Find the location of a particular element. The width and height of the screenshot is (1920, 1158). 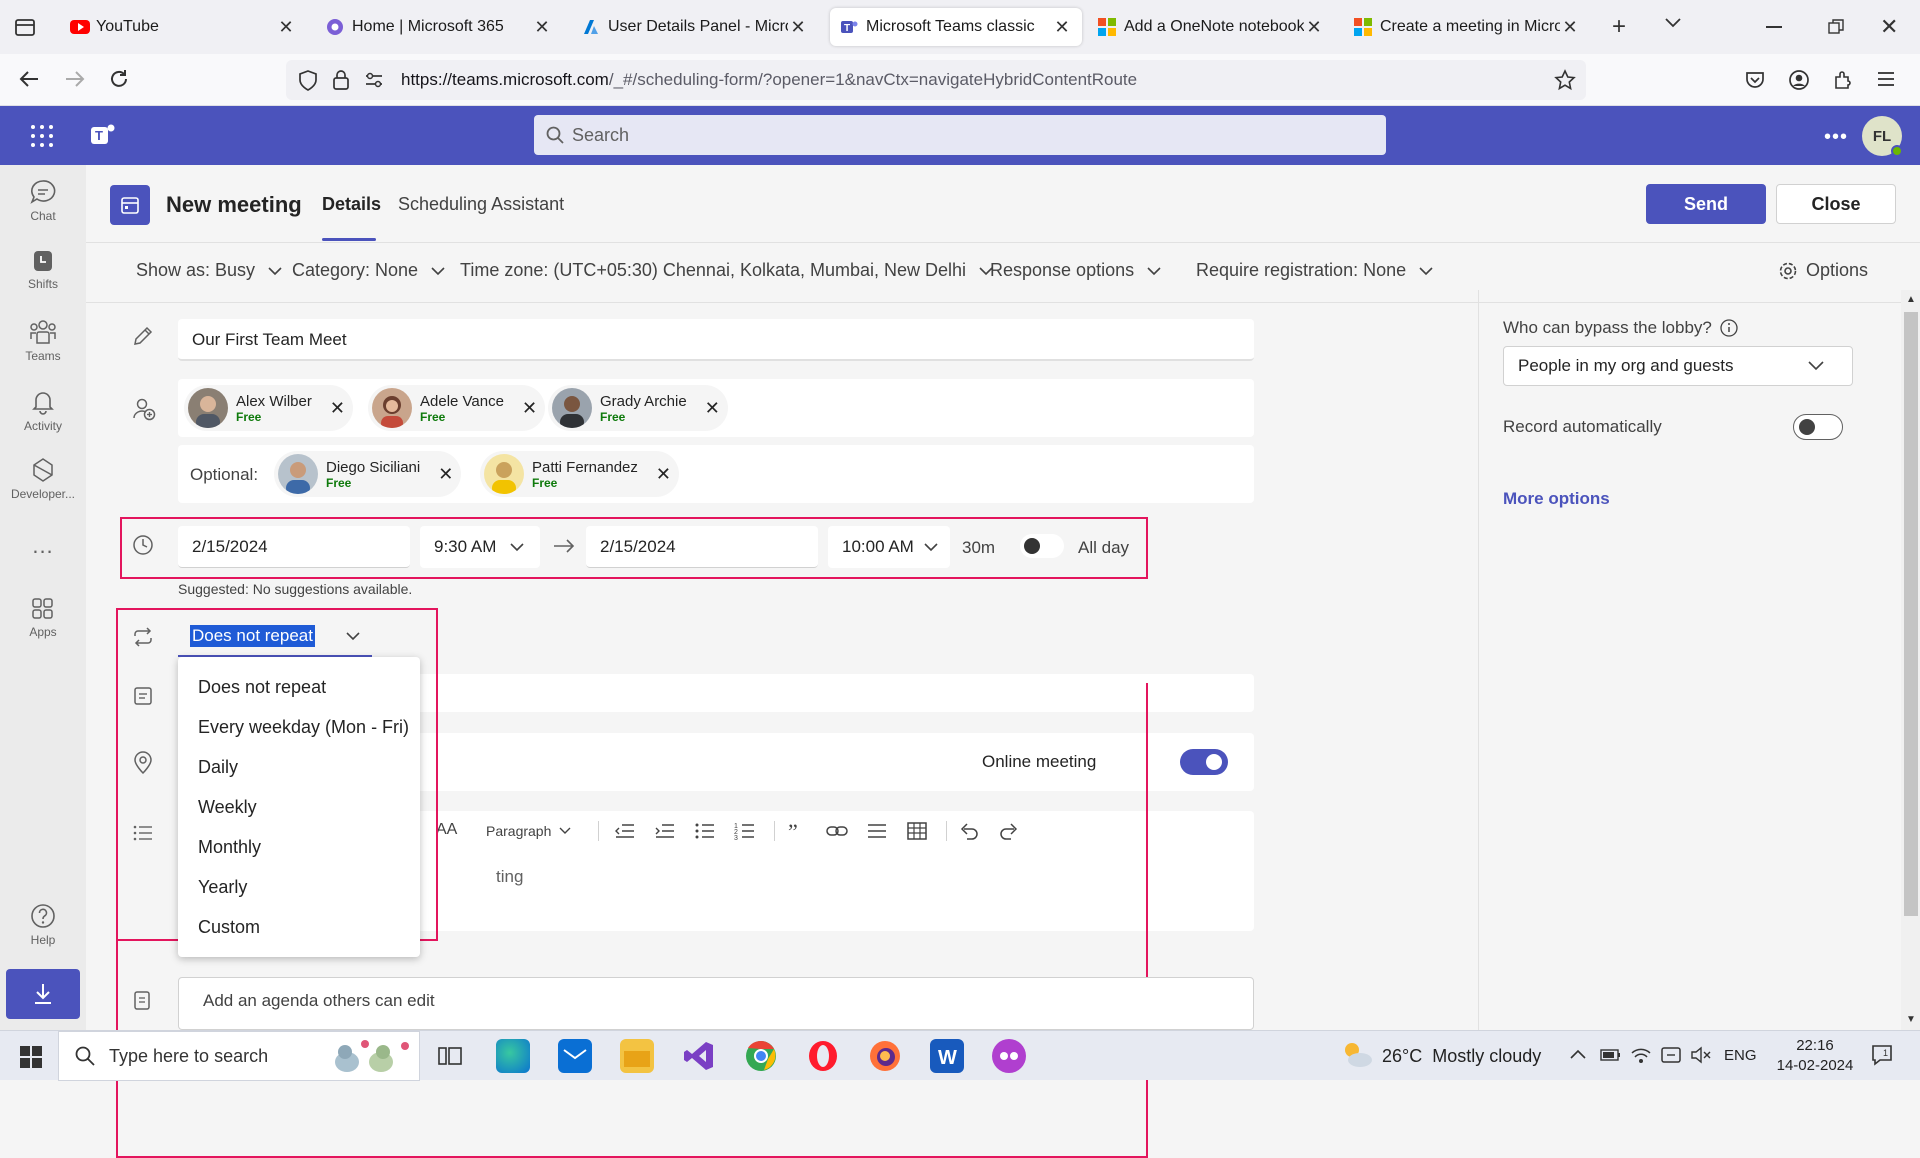

avatar: FL is located at coordinates (1882, 136).